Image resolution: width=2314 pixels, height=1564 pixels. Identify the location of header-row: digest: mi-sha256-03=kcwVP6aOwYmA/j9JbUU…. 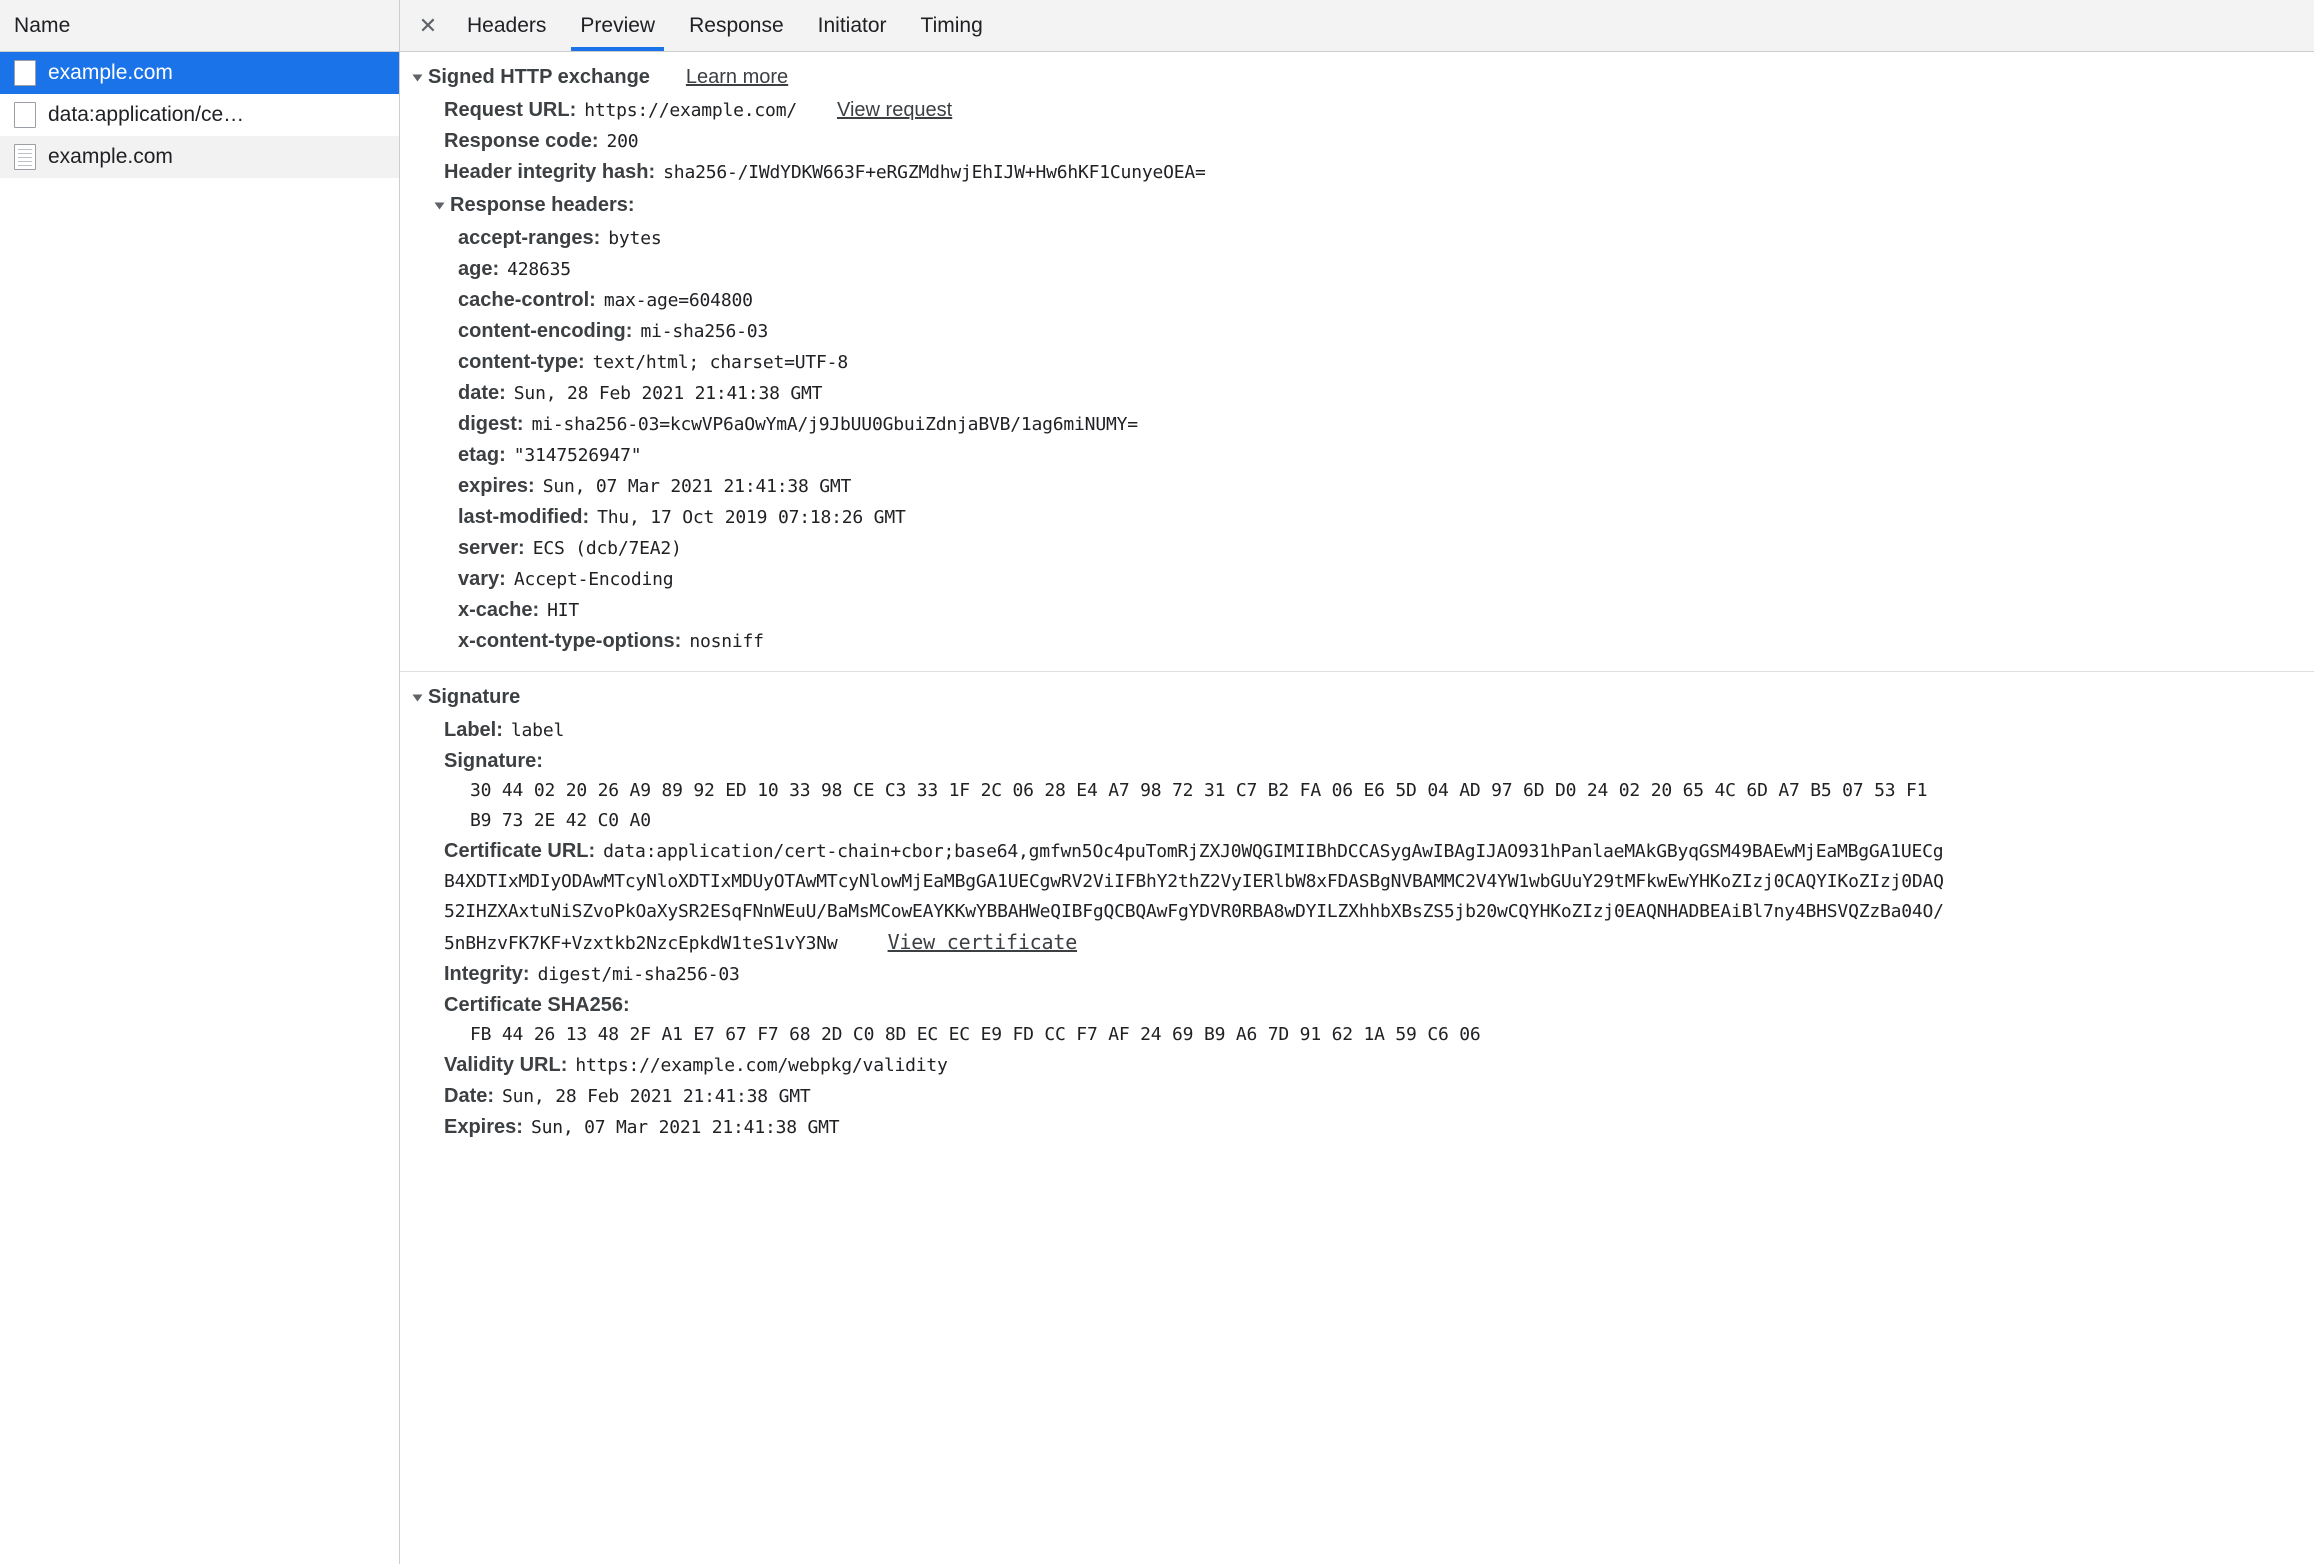
(1357, 424).